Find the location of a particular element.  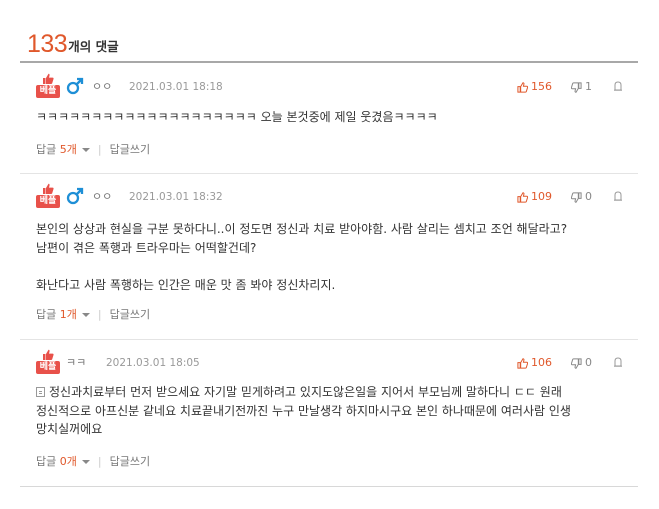

reply-count: 5개 is located at coordinates (68, 149).